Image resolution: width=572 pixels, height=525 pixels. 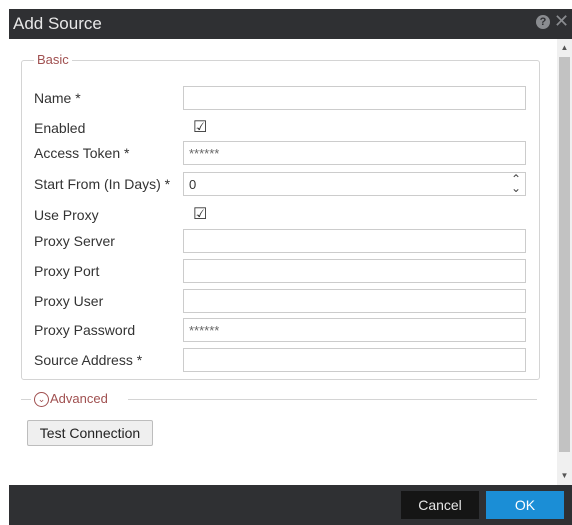 I want to click on cancel-button: Cancel, so click(x=440, y=505).